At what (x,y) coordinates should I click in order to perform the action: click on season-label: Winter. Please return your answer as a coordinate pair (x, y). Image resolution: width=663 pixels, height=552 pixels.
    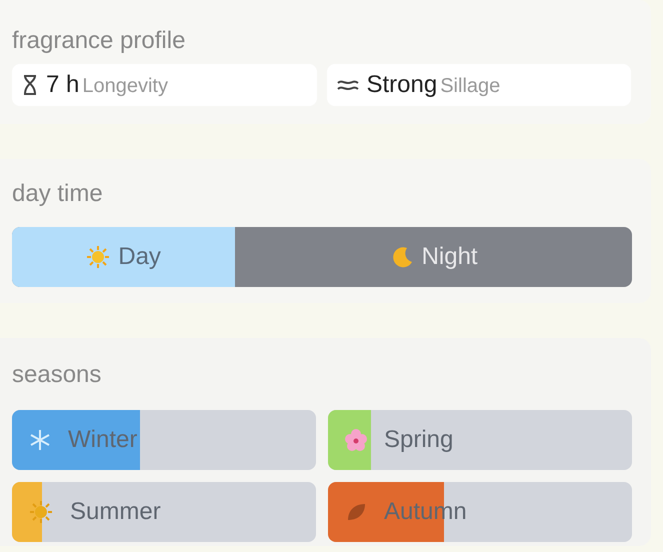
    Looking at the image, I should click on (103, 440).